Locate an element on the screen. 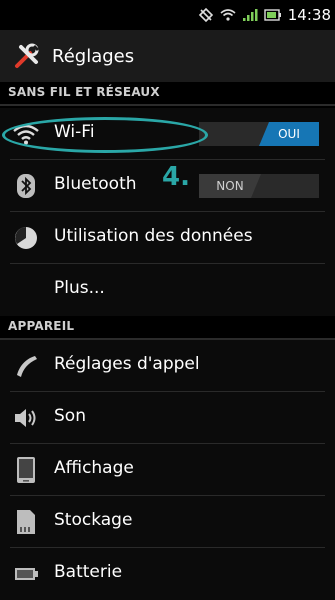 This screenshot has width=335, height=600. bluetooth-icon is located at coordinates (26, 186).